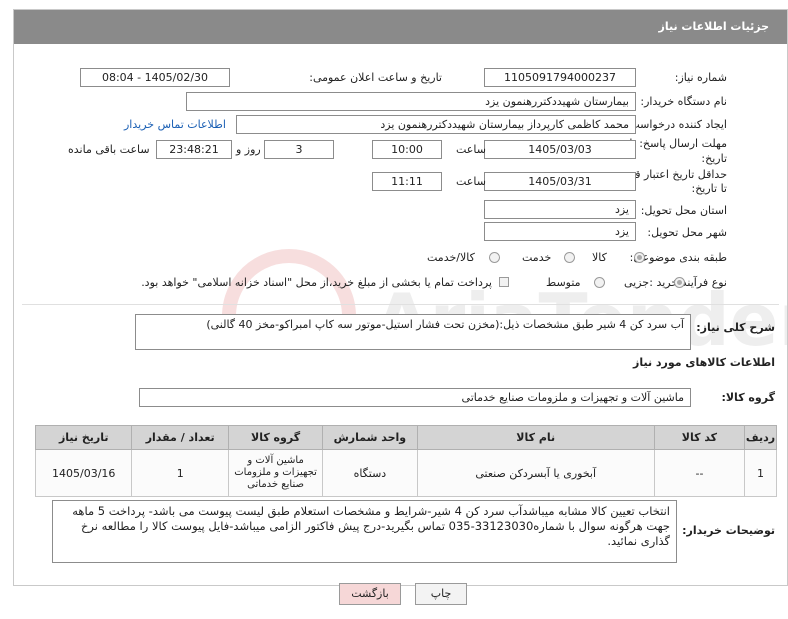 Image resolution: width=788 pixels, height=619 pixels. I want to click on category-option-goods: کالا, so click(599, 257).